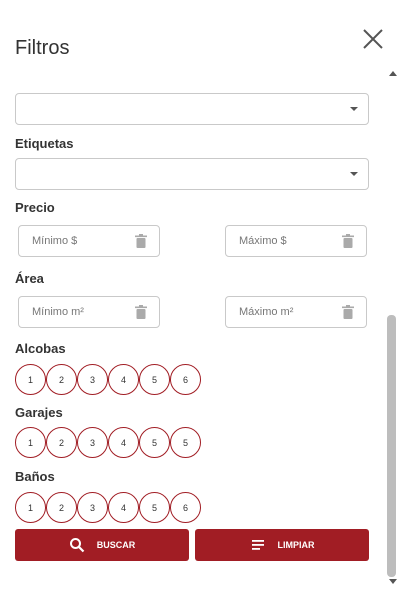 The image size is (401, 608). Describe the element at coordinates (123, 507) in the screenshot. I see `banos-option: 4` at that location.